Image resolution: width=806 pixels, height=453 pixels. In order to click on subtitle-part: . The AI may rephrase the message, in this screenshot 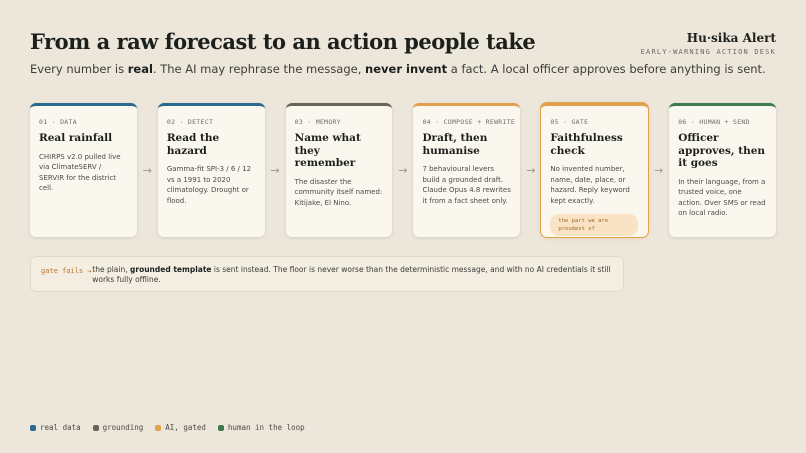, I will do `click(259, 69)`.